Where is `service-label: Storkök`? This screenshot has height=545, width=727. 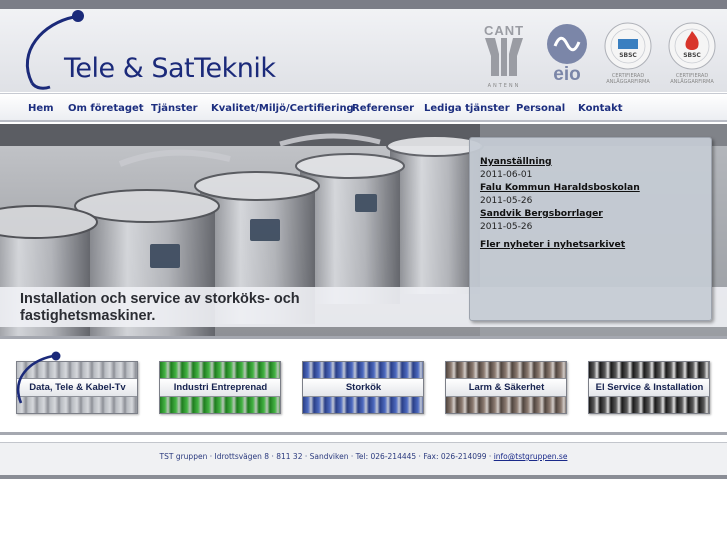
service-label: Storkök is located at coordinates (363, 387).